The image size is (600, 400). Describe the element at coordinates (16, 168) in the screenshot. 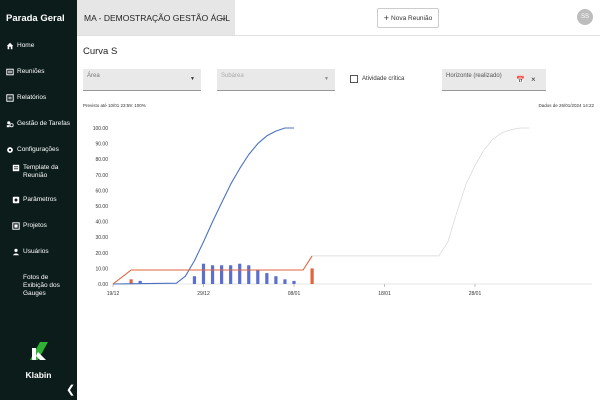

I see `template-icon` at that location.